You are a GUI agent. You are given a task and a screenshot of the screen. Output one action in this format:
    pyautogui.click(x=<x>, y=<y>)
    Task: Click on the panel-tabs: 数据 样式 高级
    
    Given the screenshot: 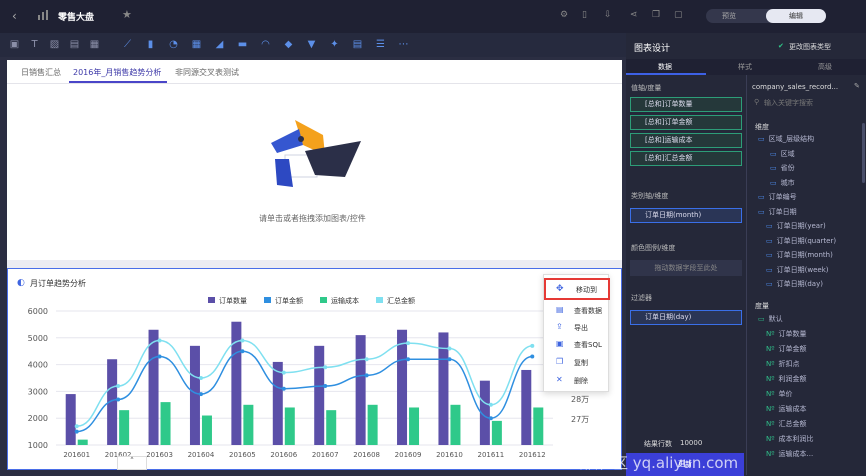 What is the action you would take?
    pyautogui.click(x=746, y=67)
    